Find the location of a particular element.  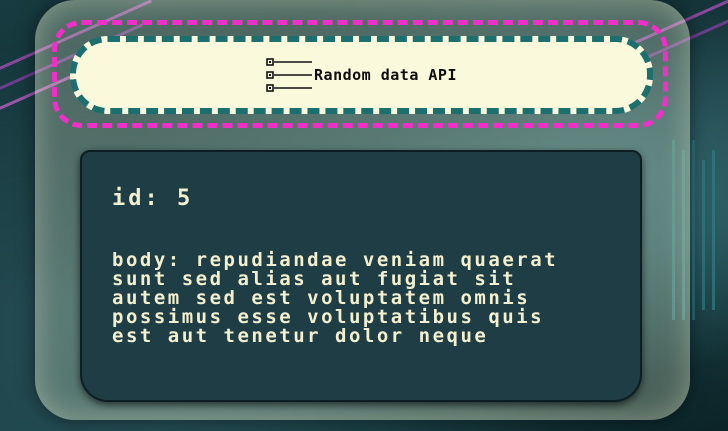

id-label: id: is located at coordinates (136, 198).